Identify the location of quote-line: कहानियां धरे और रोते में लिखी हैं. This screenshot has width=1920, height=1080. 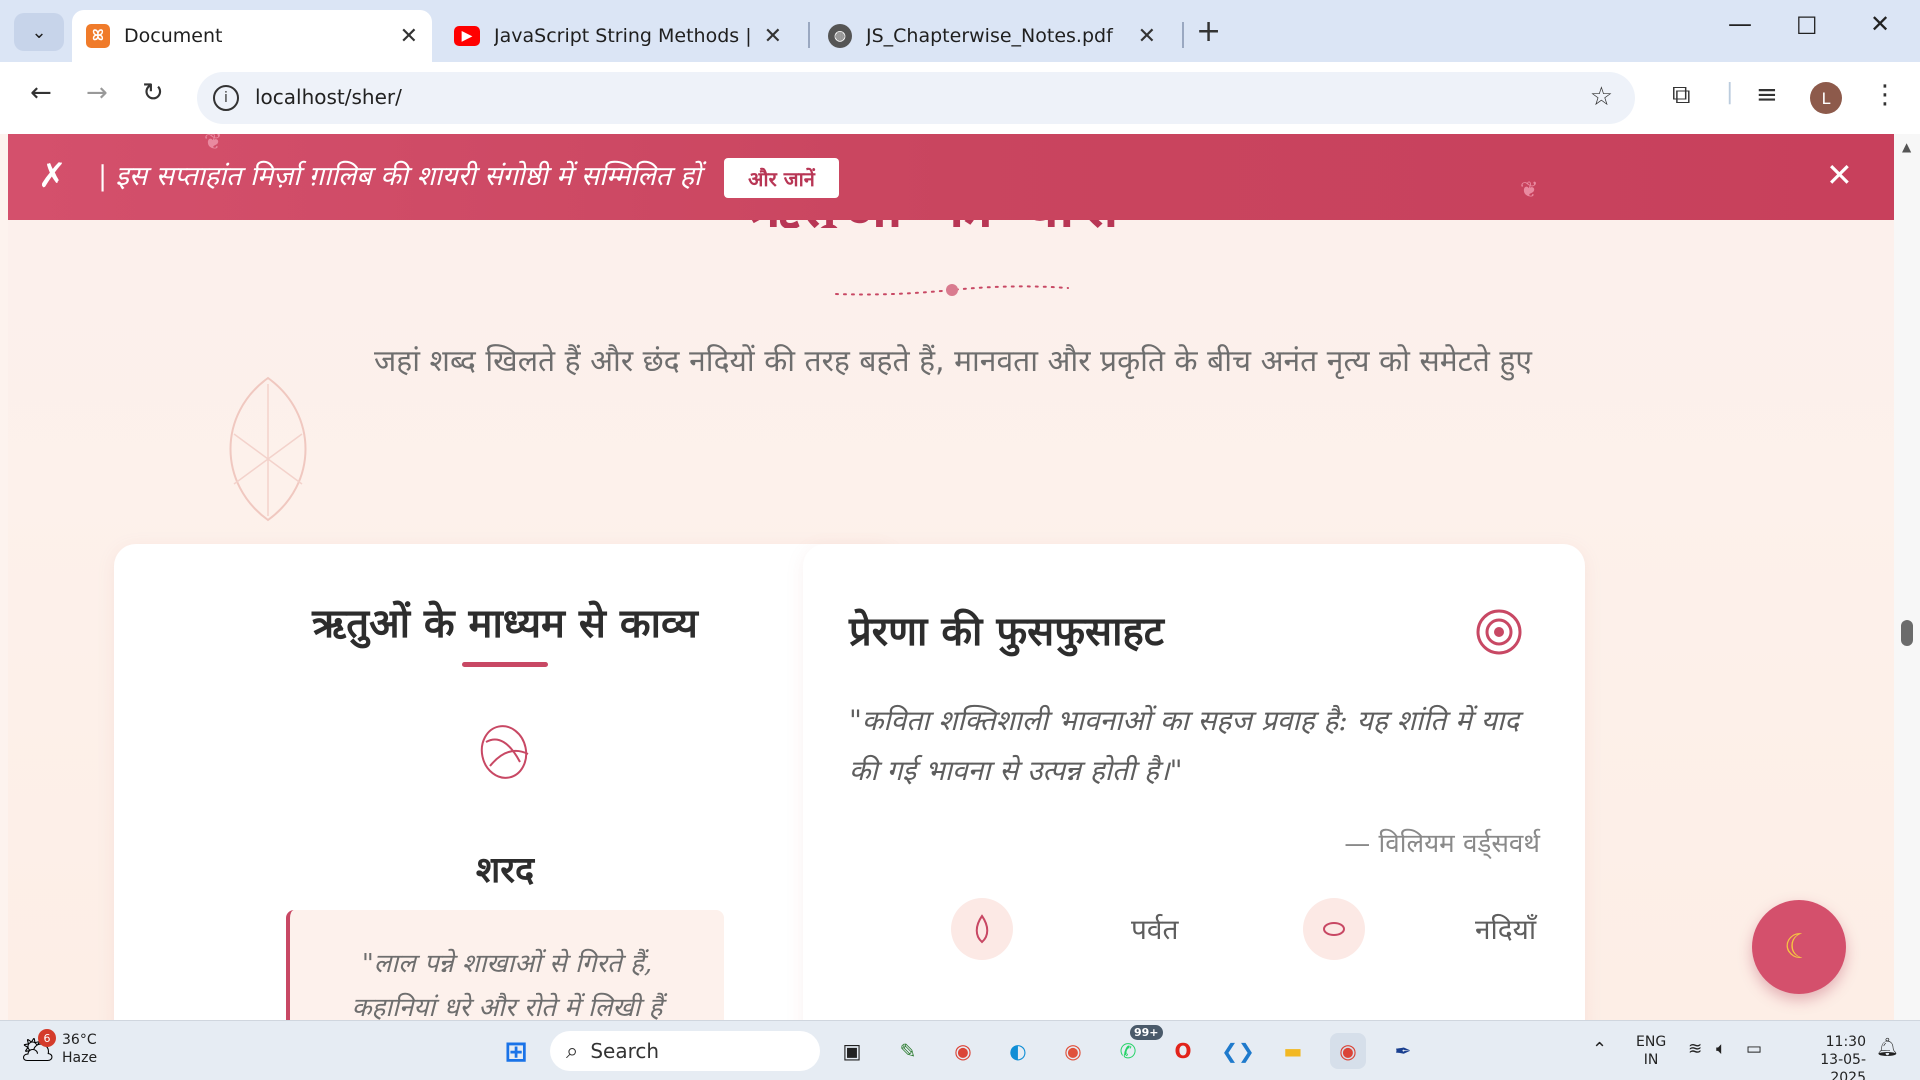
(507, 1006).